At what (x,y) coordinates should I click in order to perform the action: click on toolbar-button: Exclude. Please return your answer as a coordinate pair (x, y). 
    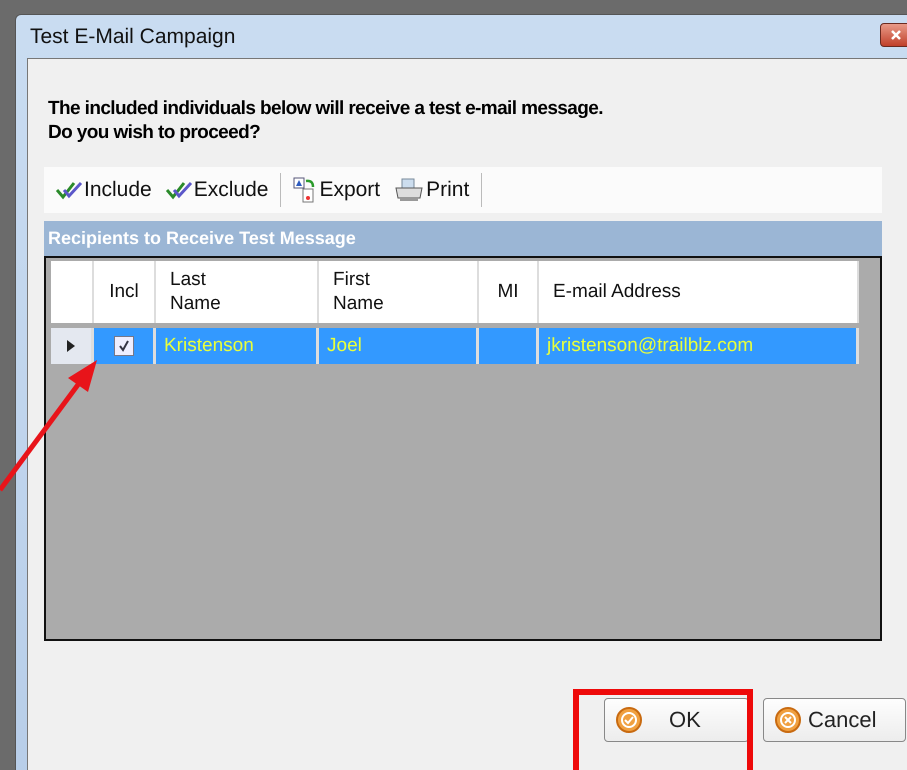
    Looking at the image, I should click on (217, 190).